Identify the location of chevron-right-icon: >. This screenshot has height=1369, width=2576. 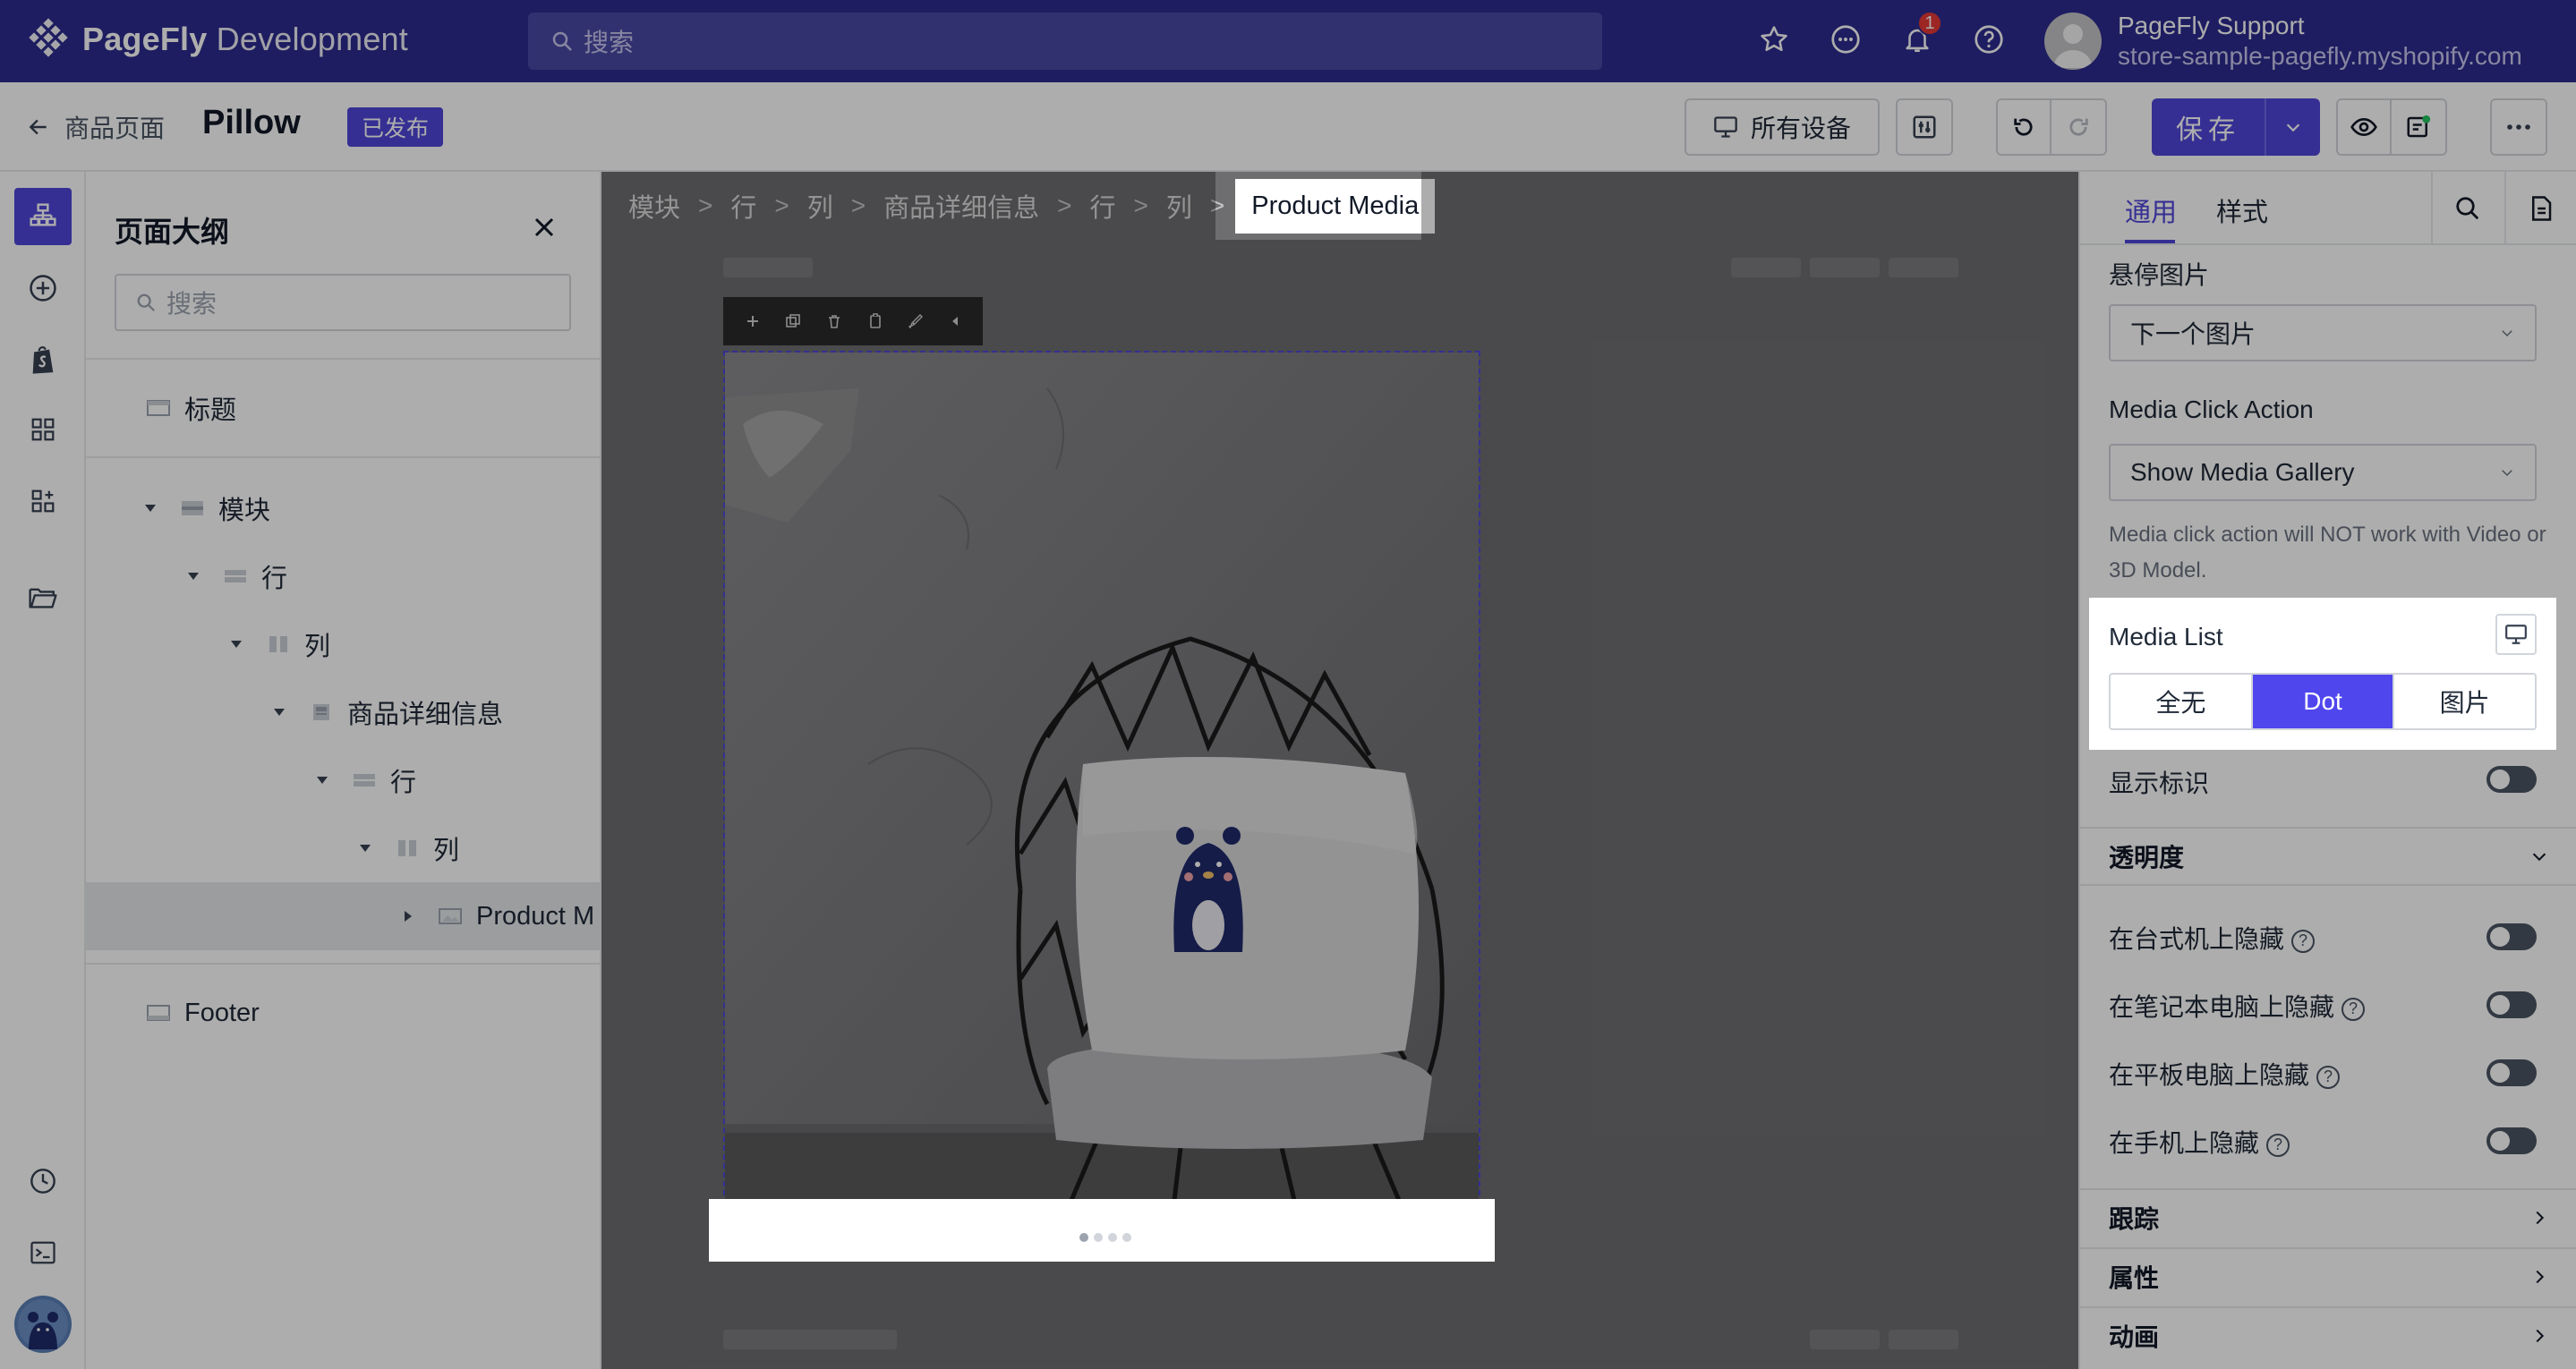
(1064, 205).